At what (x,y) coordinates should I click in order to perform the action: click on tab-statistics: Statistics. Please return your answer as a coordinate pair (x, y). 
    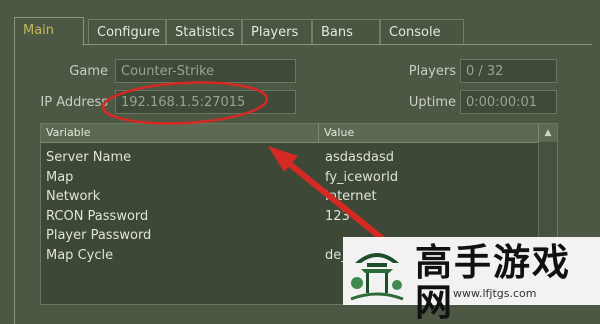
    Looking at the image, I should click on (204, 32).